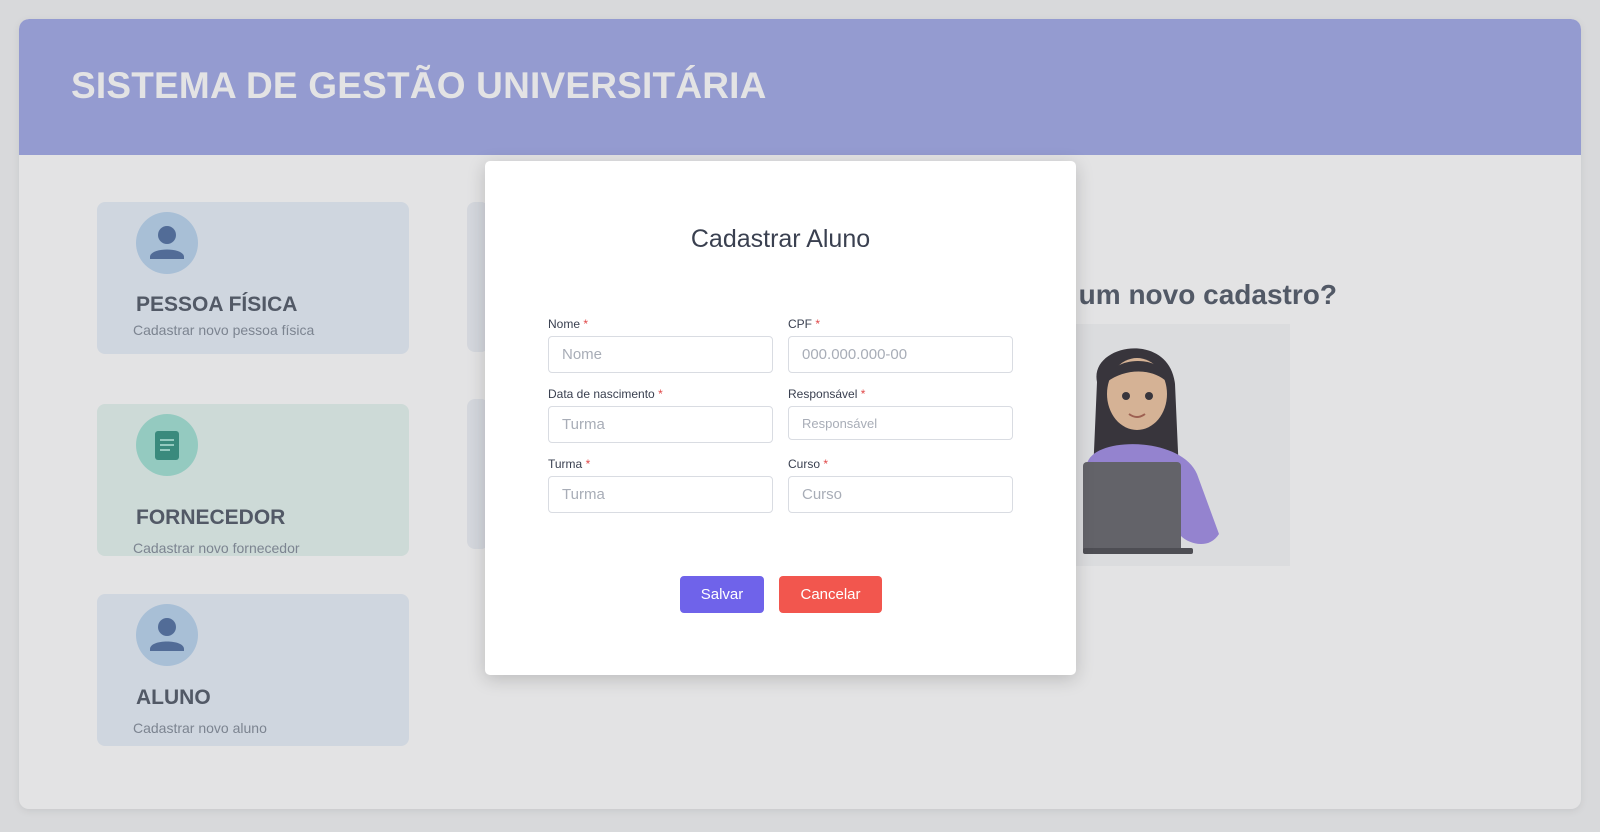 Image resolution: width=1600 pixels, height=832 pixels. What do you see at coordinates (900, 423) in the screenshot?
I see `responsavel-input` at bounding box center [900, 423].